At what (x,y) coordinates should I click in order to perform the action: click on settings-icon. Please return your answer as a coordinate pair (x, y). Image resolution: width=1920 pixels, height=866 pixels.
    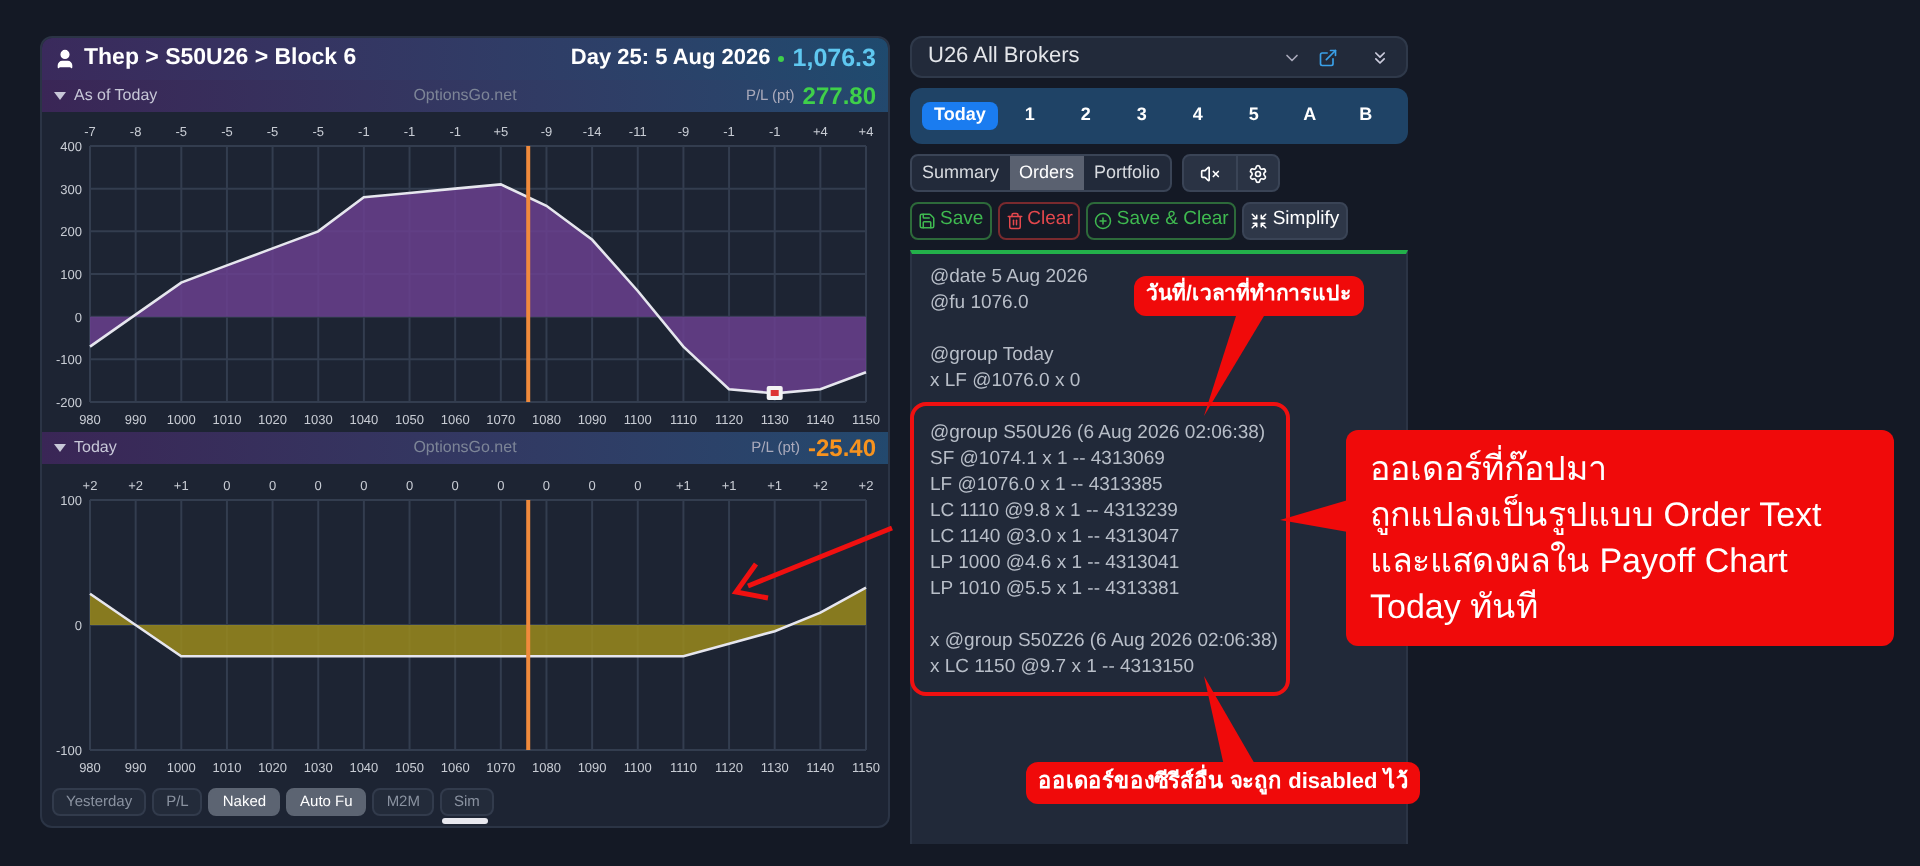
    Looking at the image, I should click on (1258, 173).